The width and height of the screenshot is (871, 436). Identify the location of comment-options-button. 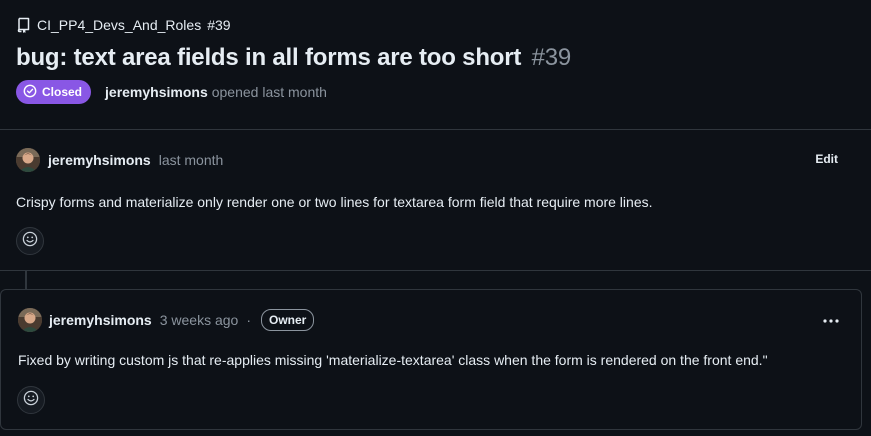
(831, 320).